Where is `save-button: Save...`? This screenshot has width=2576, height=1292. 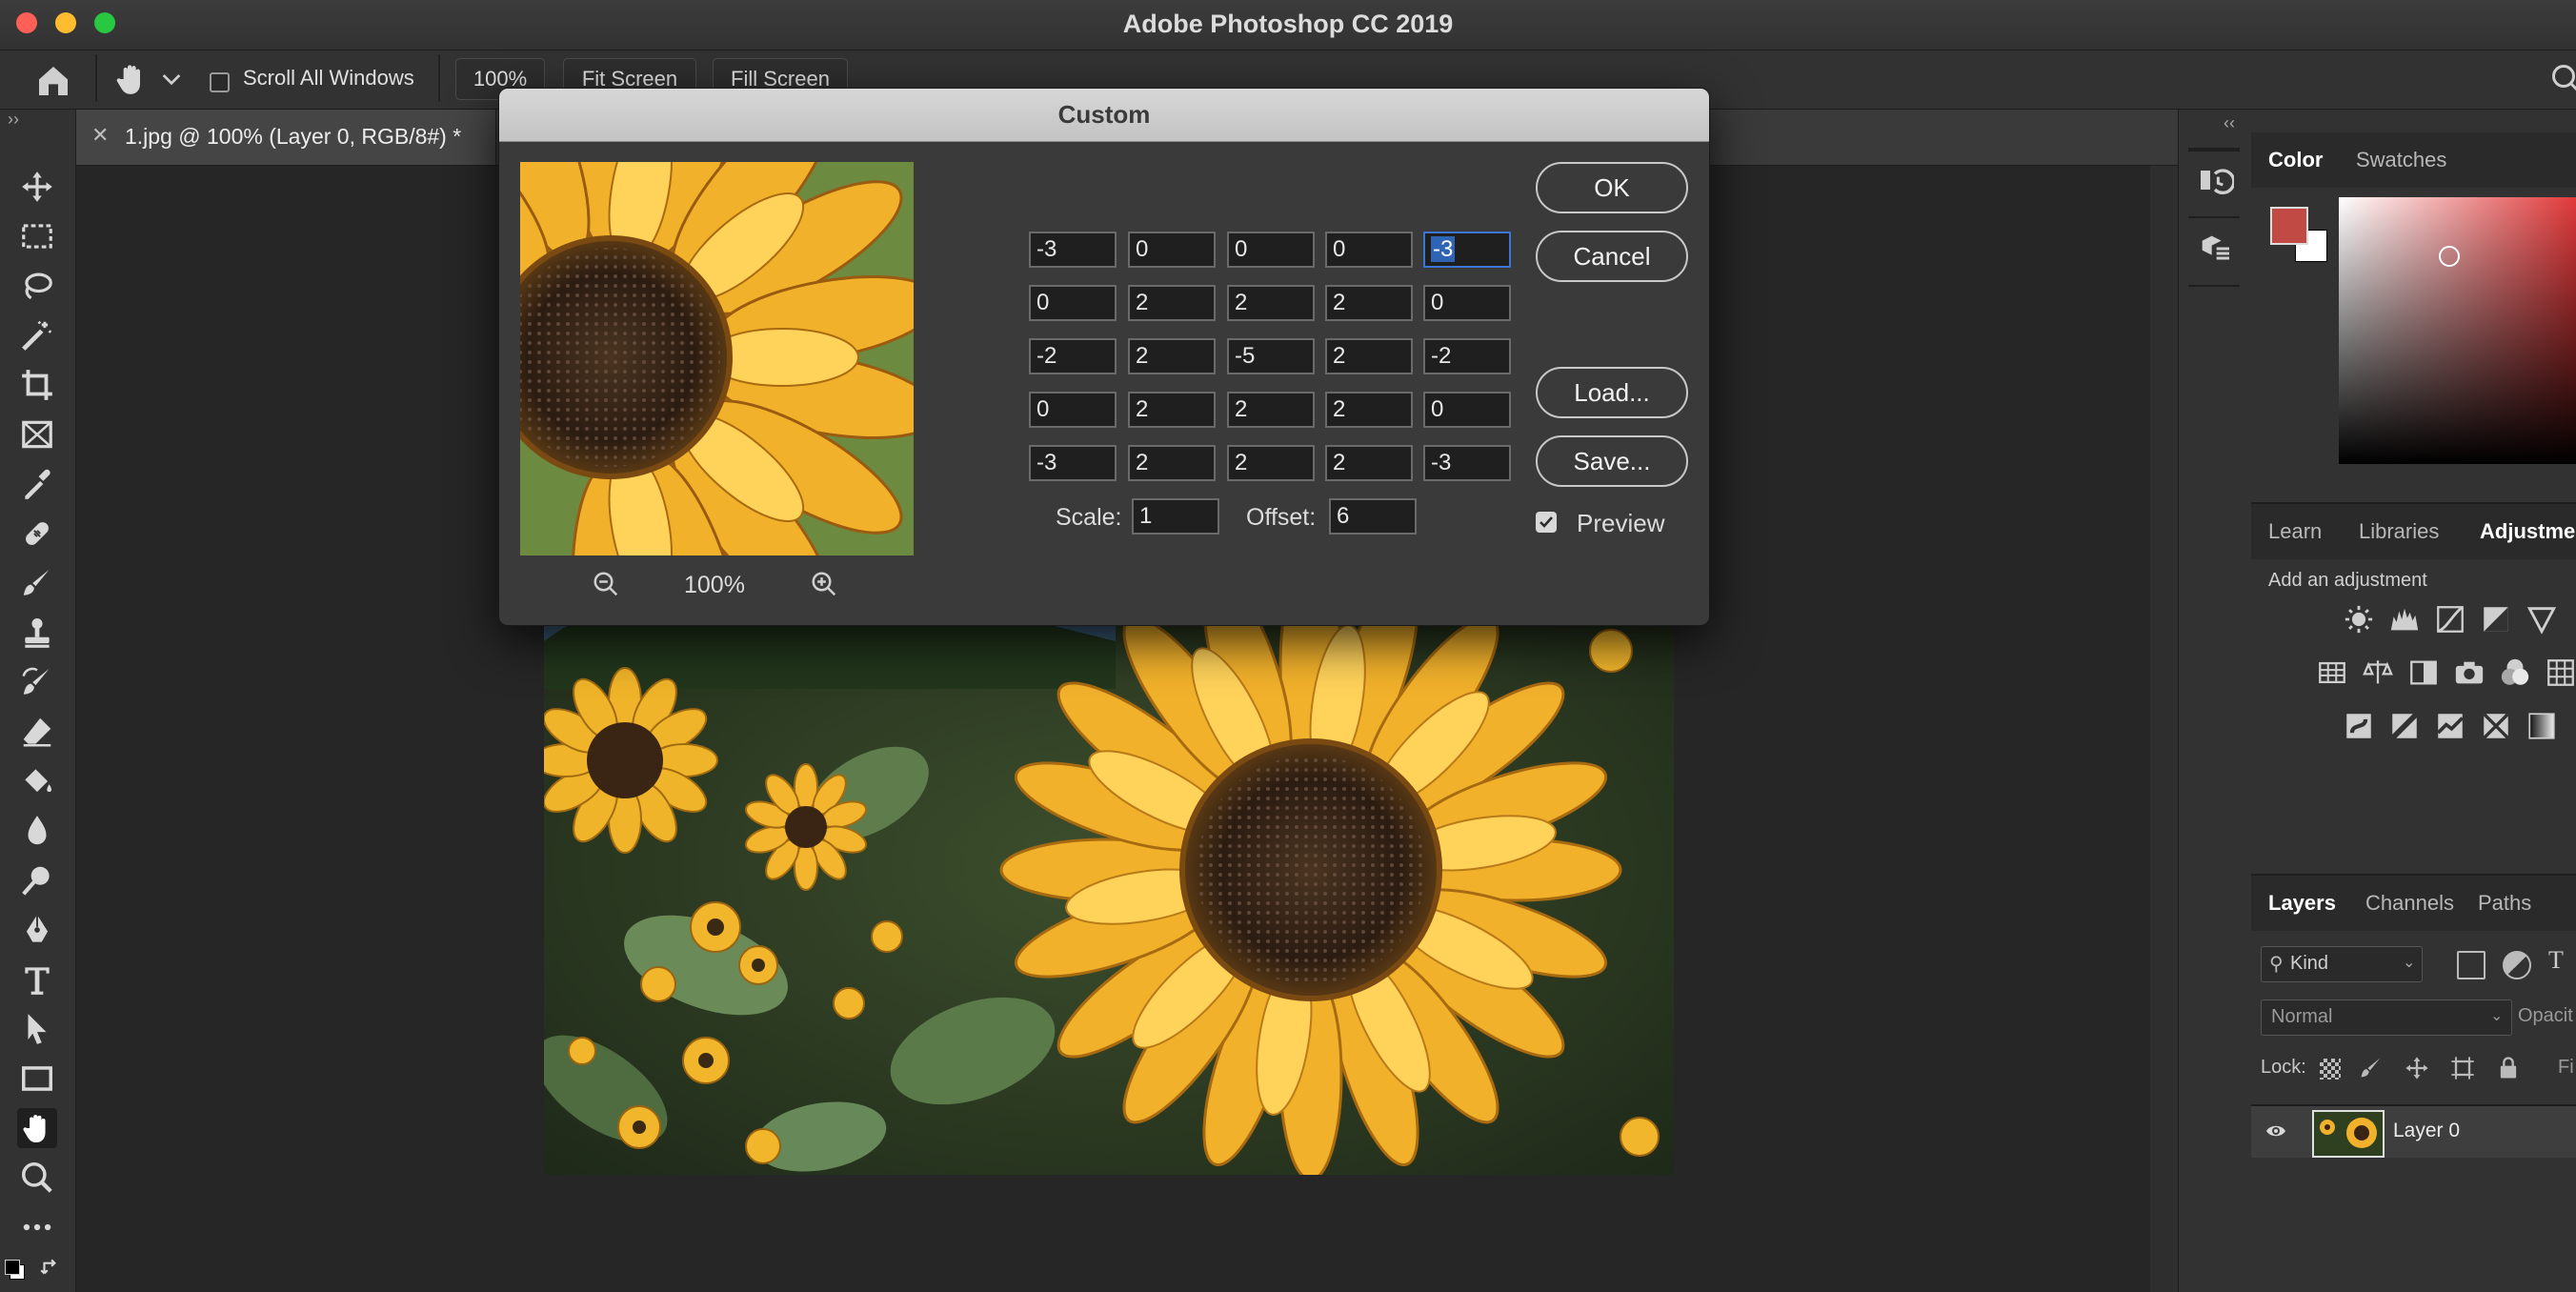 save-button: Save... is located at coordinates (1612, 461).